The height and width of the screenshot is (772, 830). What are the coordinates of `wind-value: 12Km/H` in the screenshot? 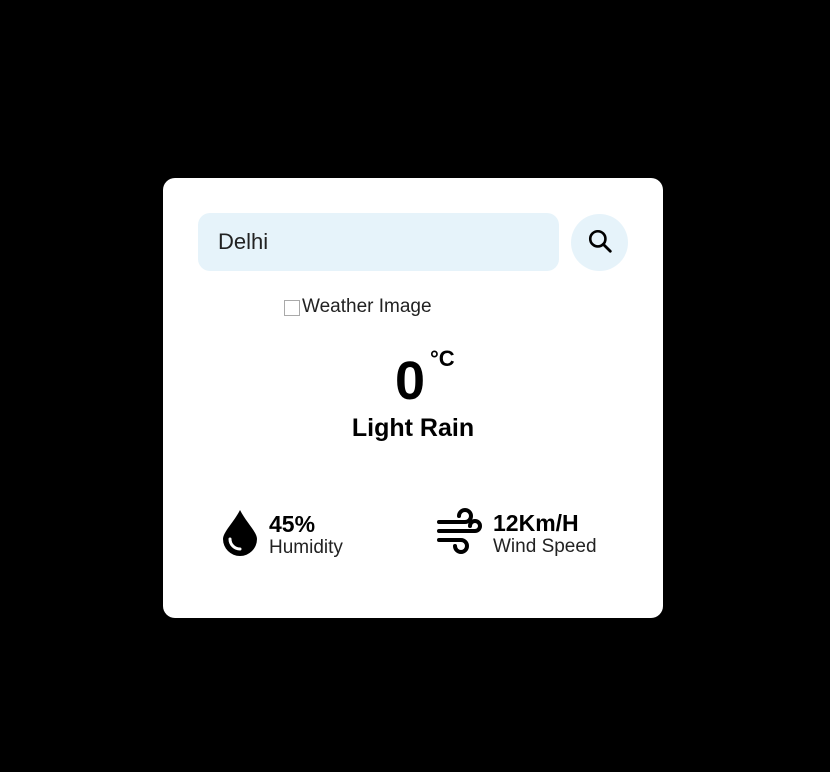 It's located at (536, 522).